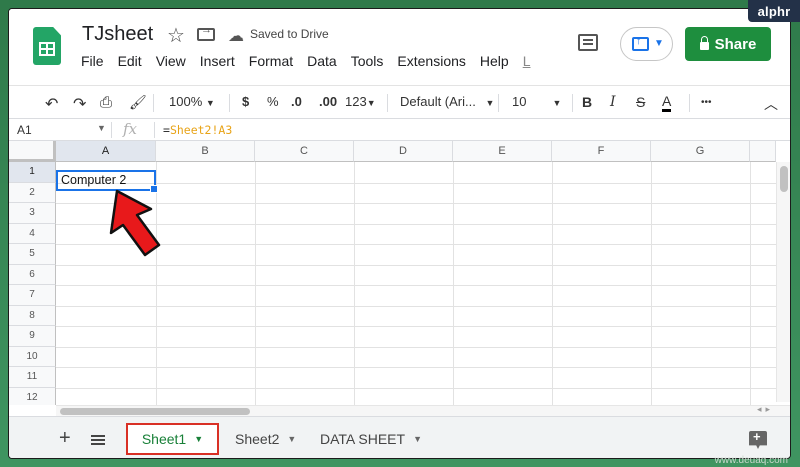 The image size is (800, 467). I want to click on strikethrough-button: S, so click(640, 102).